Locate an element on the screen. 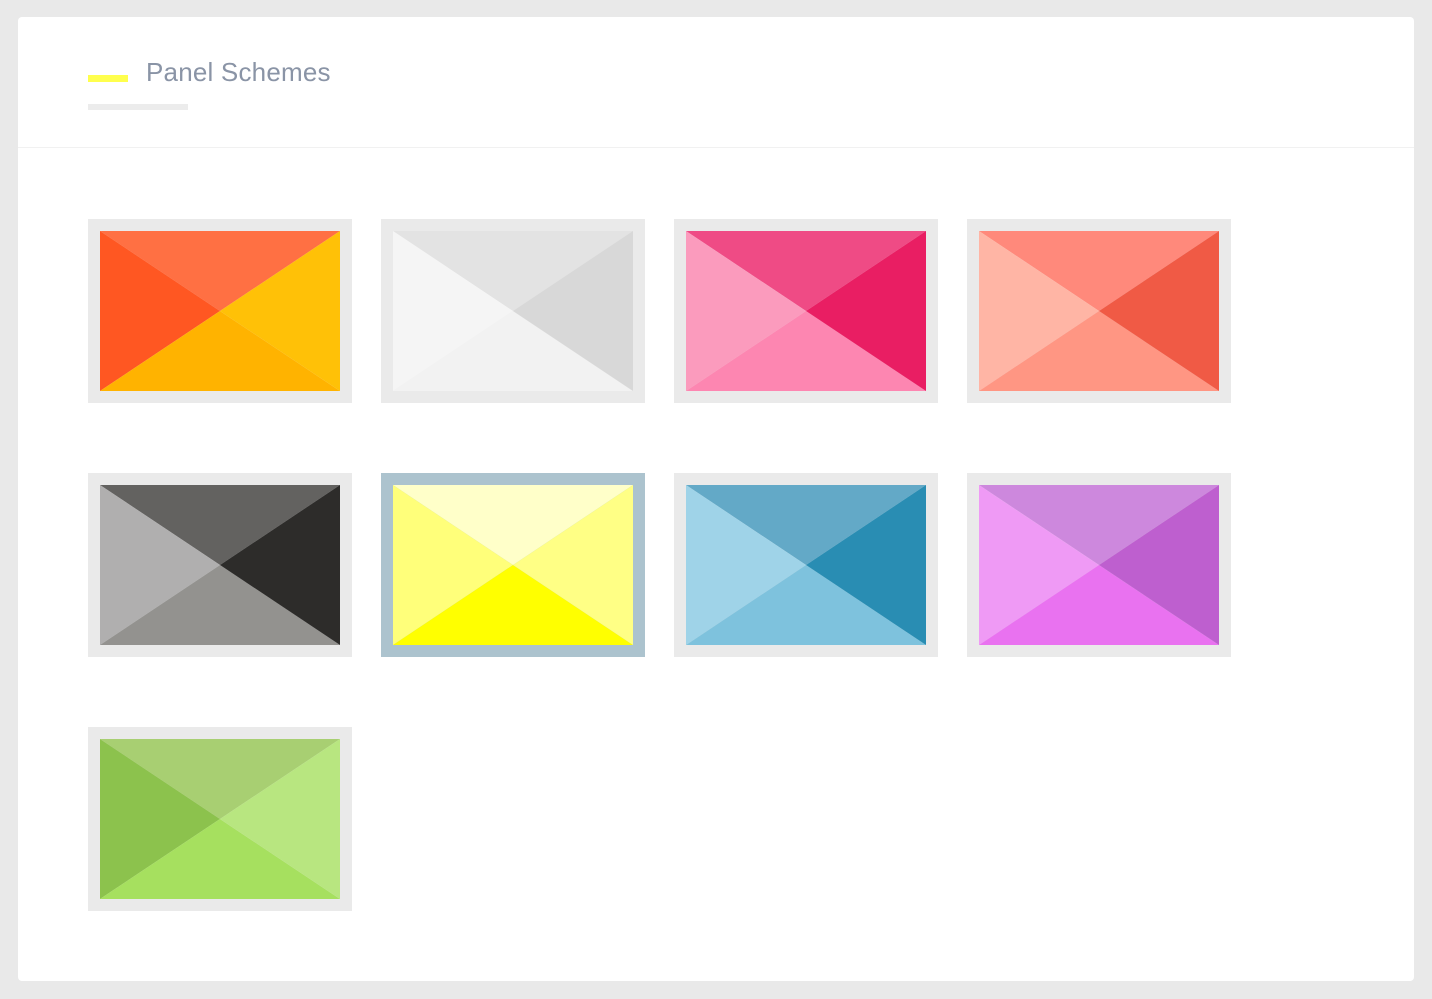 Image resolution: width=1432 pixels, height=999 pixels. panel-title: Panel Schemes is located at coordinates (238, 72).